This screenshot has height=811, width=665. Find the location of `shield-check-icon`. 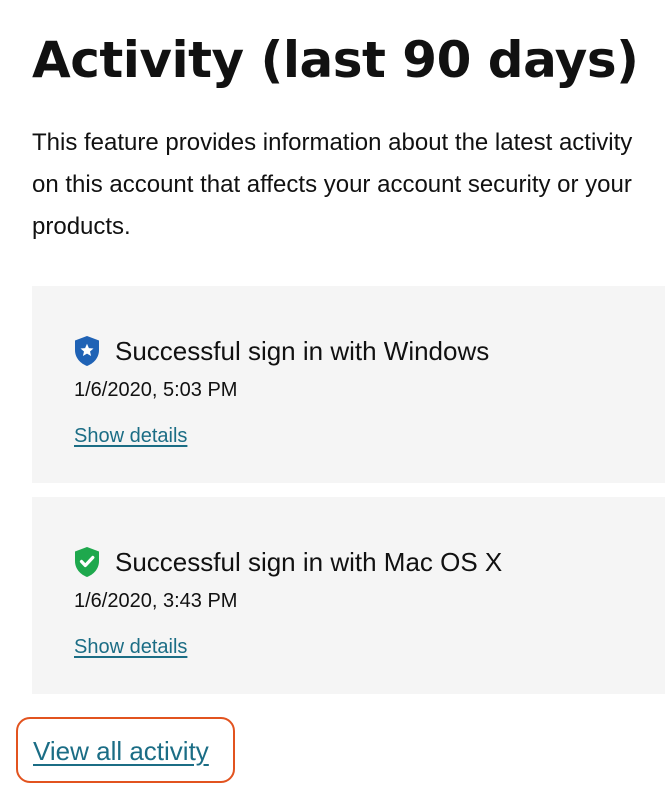

shield-check-icon is located at coordinates (87, 562).